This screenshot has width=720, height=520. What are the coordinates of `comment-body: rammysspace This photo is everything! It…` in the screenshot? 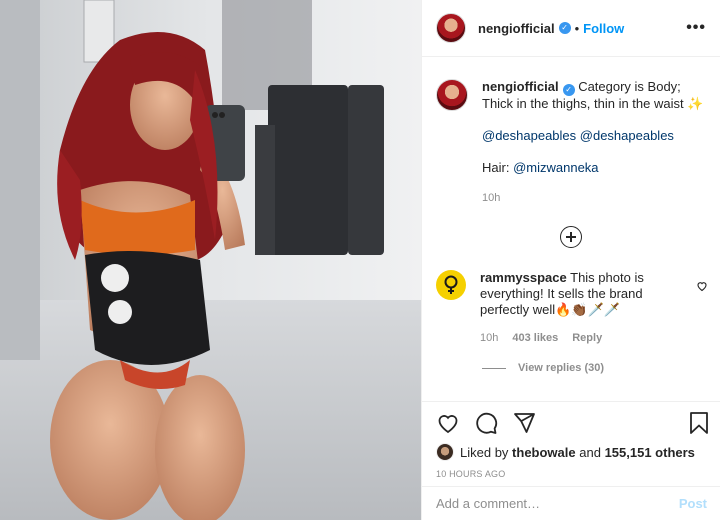 It's located at (585, 308).